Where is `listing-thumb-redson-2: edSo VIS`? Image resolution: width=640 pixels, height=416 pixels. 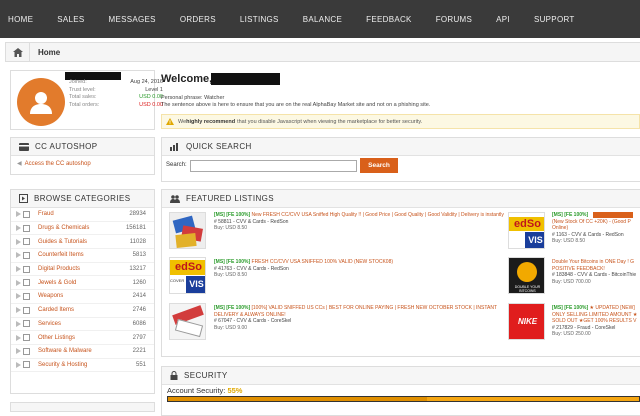
listing-thumb-redson-2: edSo VIS is located at coordinates (526, 230).